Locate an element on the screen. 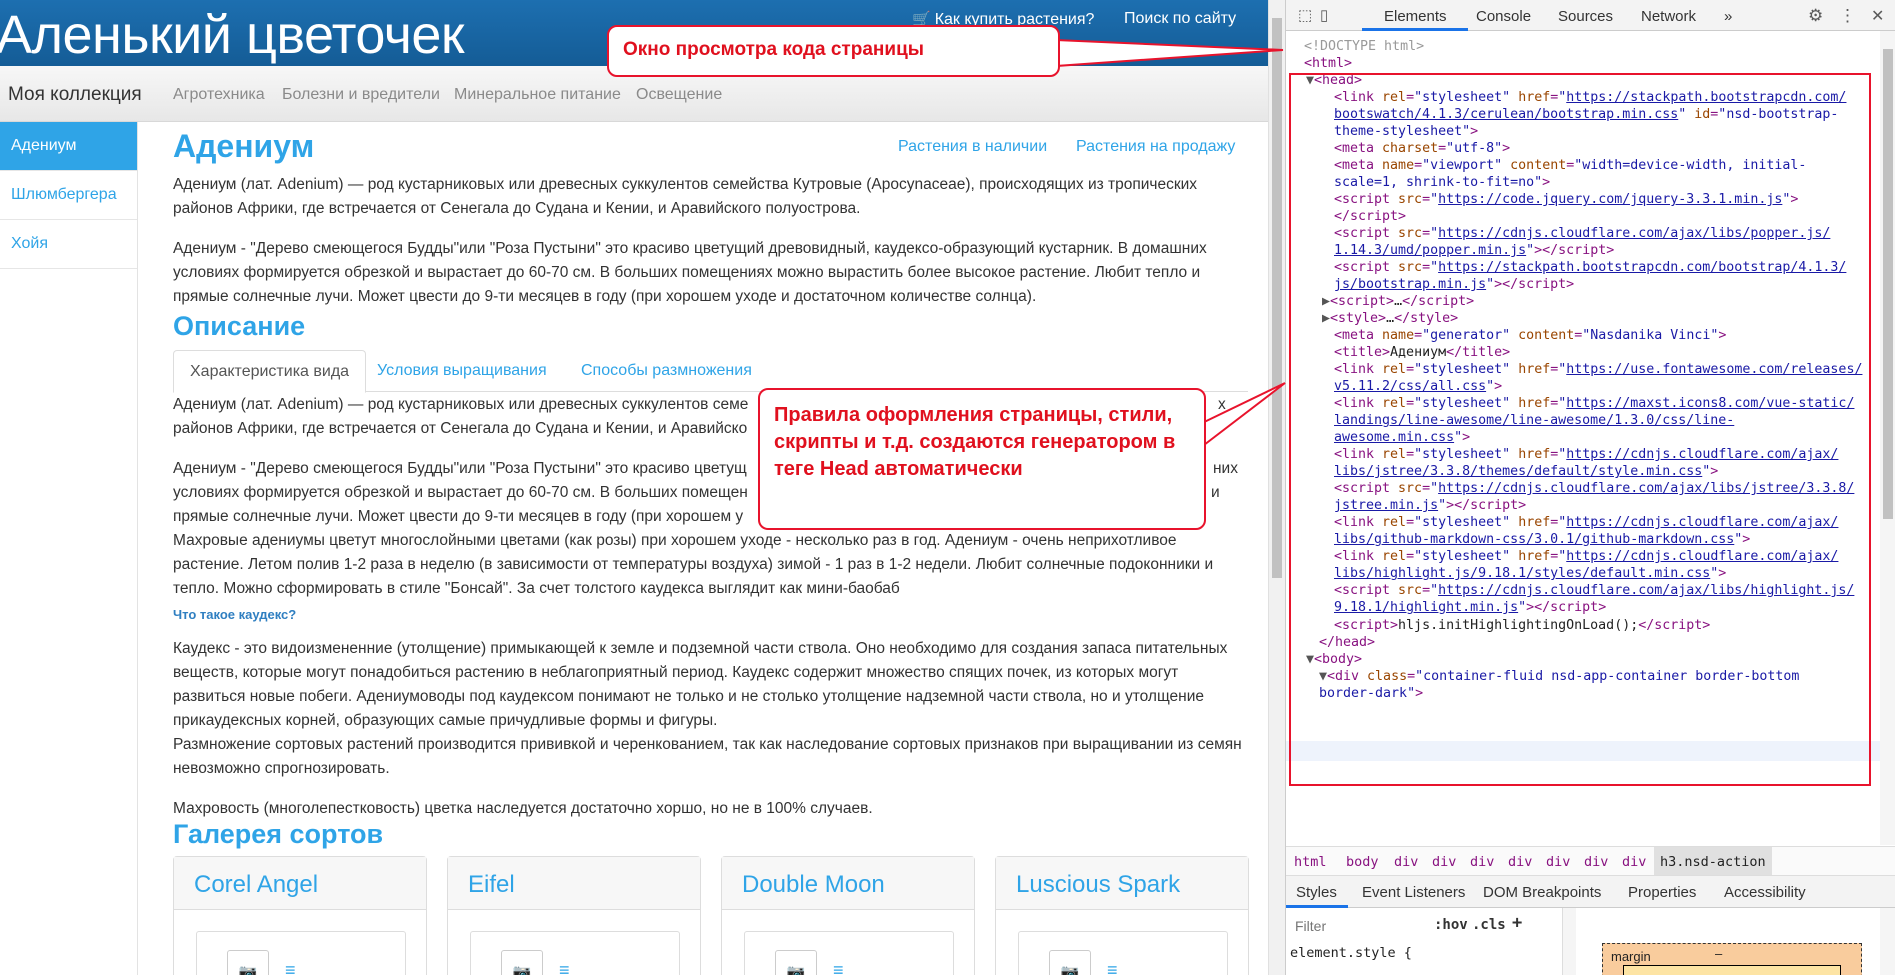  tab-accessibility: Accessibility is located at coordinates (1765, 892).